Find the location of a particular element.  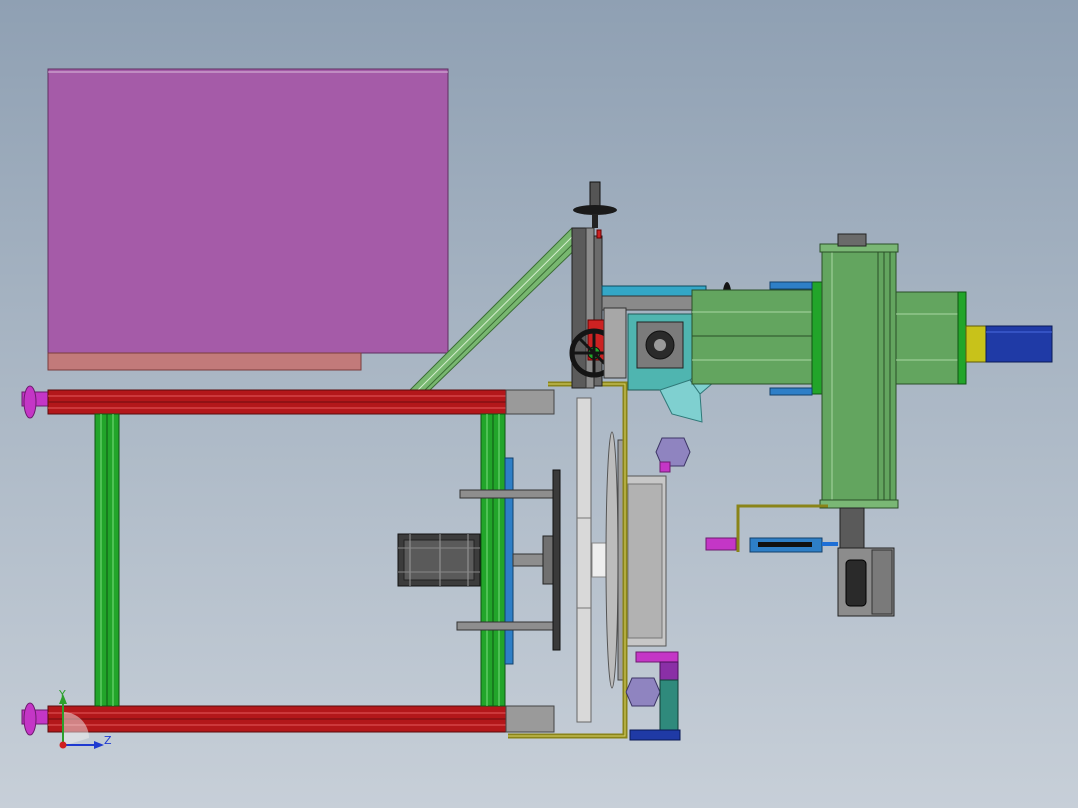

grinding-wheel is located at coordinates (612, 560).